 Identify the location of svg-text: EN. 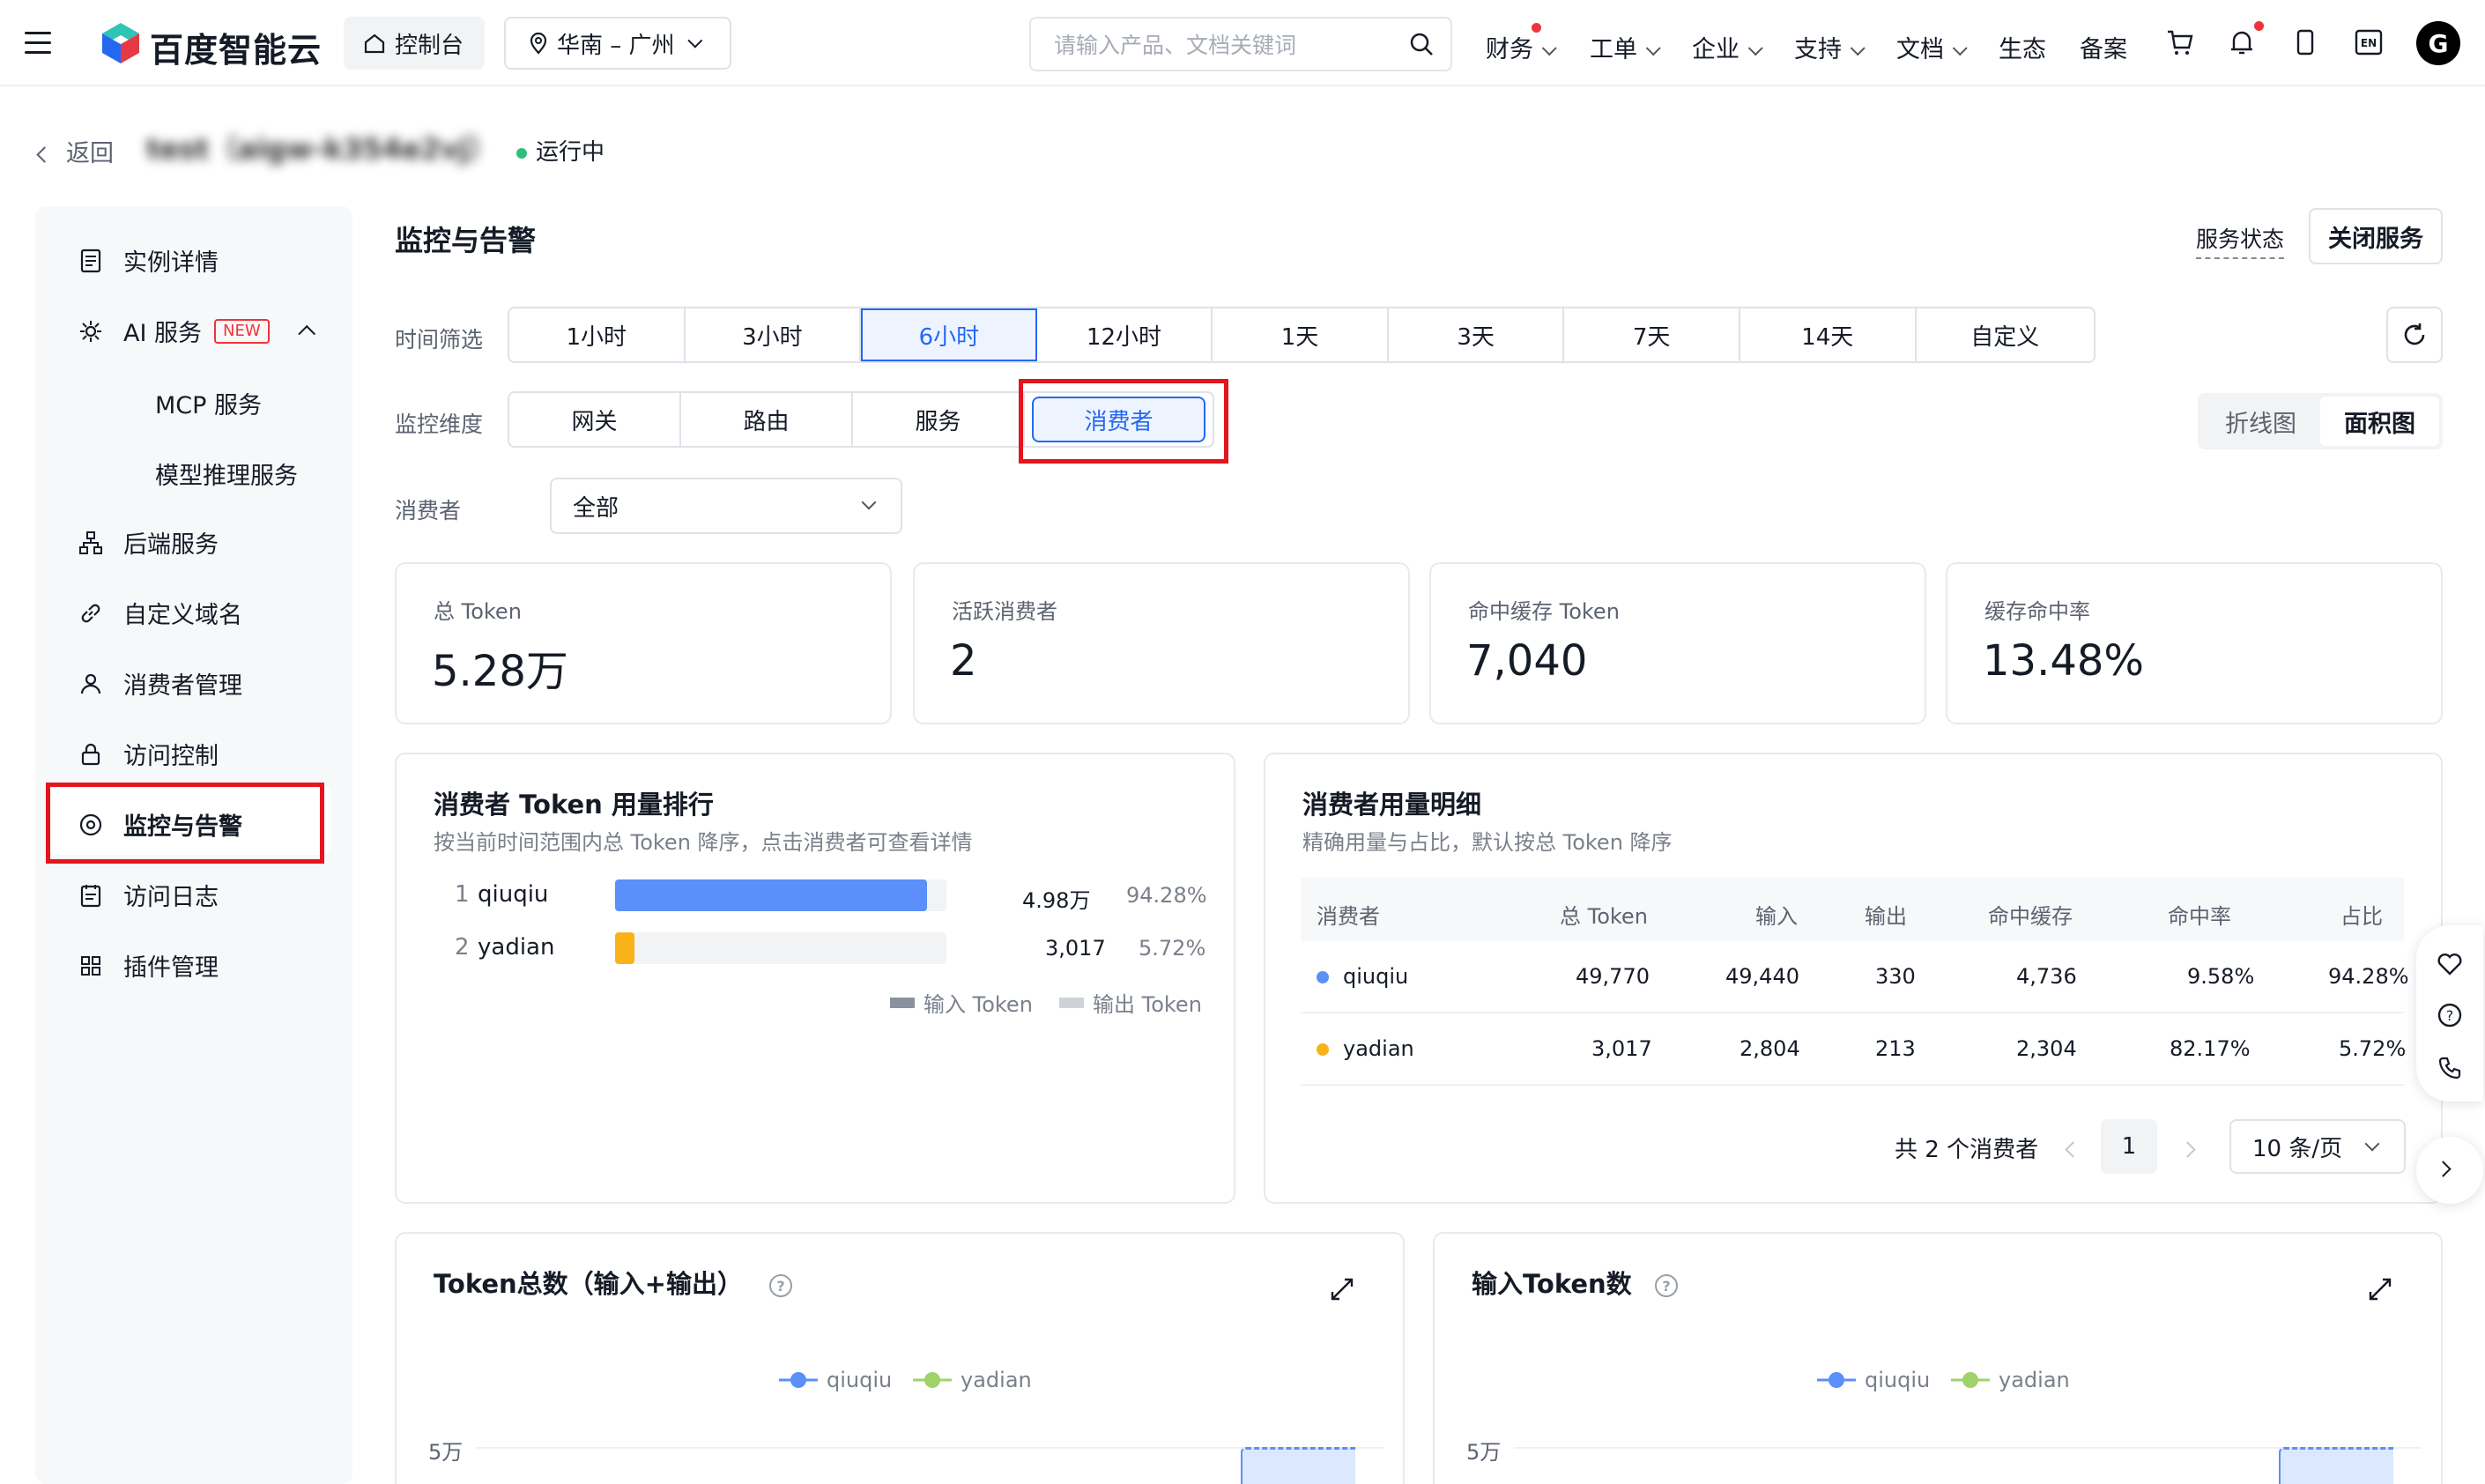
(2369, 43).